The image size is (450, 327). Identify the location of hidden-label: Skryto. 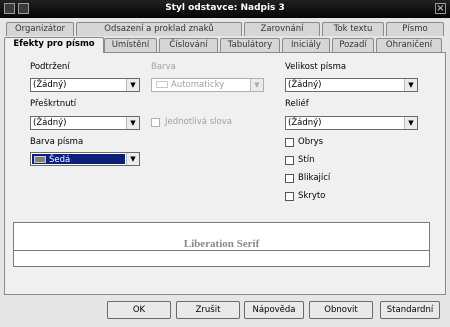
(312, 196).